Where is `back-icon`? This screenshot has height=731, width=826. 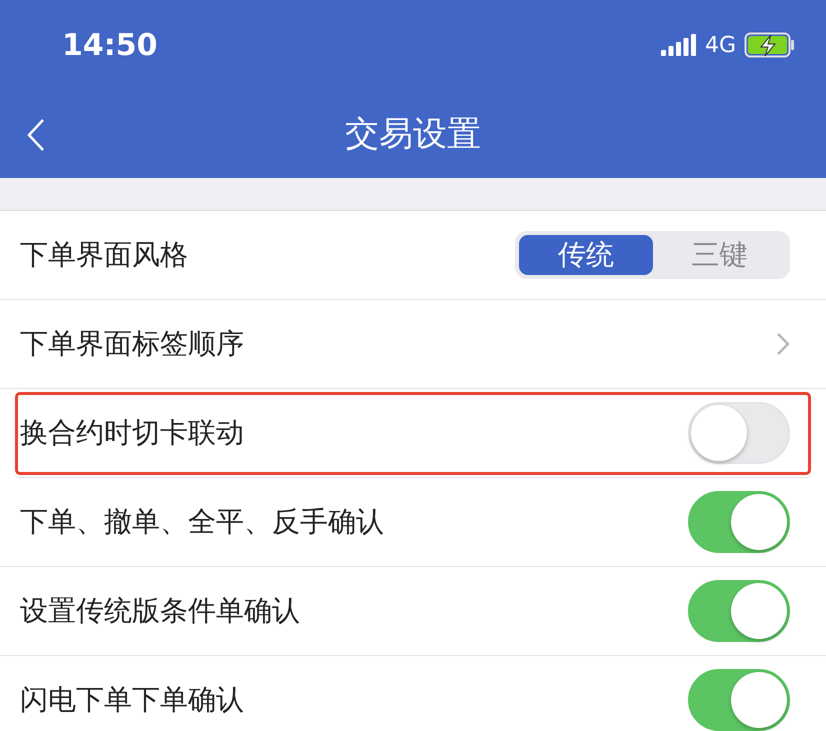
back-icon is located at coordinates (36, 135).